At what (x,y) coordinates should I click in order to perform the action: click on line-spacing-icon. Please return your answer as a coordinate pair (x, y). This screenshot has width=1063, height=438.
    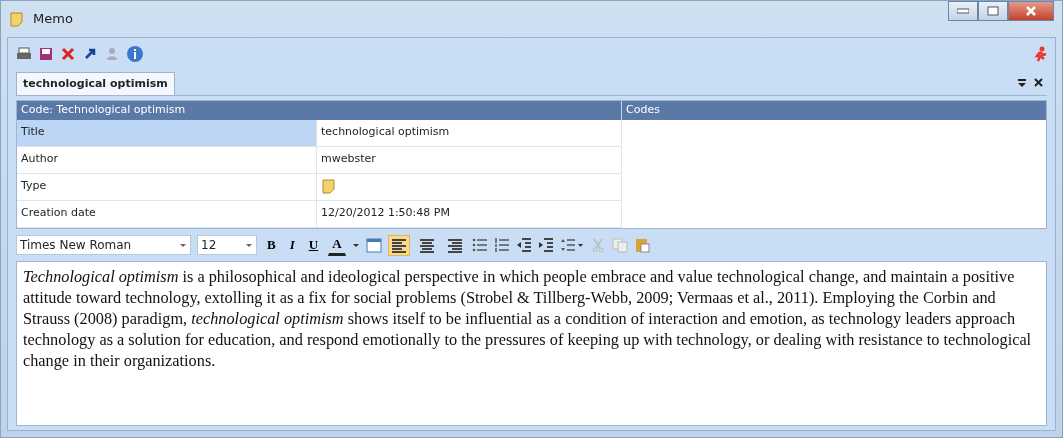
    Looking at the image, I should click on (571, 245).